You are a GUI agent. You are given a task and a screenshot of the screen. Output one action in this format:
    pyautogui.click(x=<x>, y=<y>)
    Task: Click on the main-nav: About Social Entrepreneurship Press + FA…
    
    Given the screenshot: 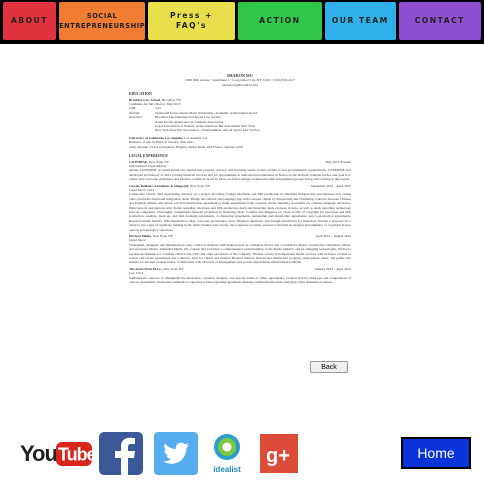 What is the action you would take?
    pyautogui.click(x=242, y=22)
    